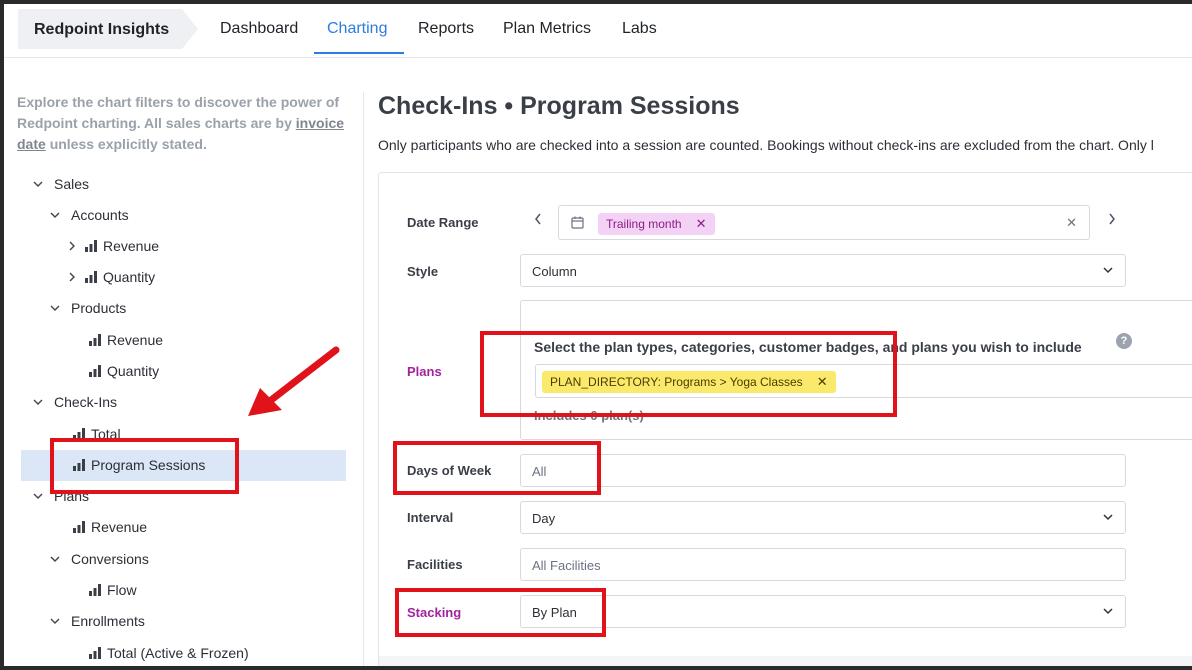  I want to click on facilities-label: Facilities, so click(435, 564).